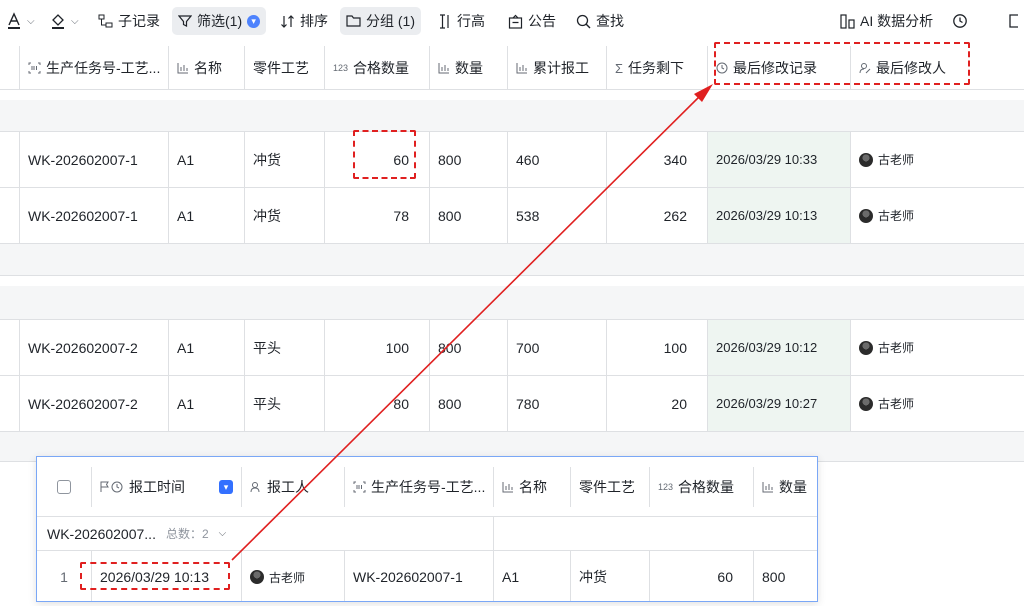 The height and width of the screenshot is (606, 1024). I want to click on last-modified-cell: 2026/03/29 10:13, so click(779, 215).